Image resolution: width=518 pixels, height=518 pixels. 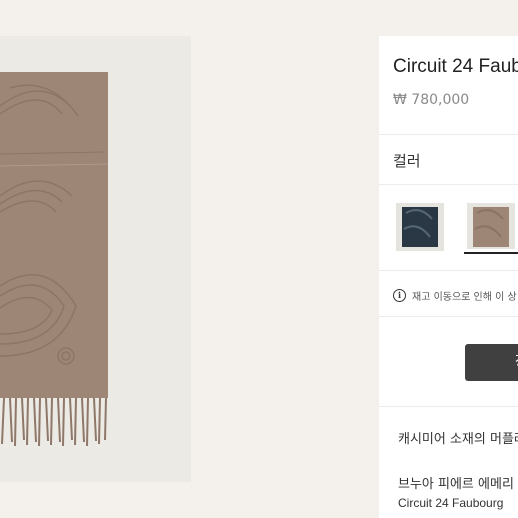 I want to click on description-line: Circuit 24 Faubourg, so click(x=451, y=503).